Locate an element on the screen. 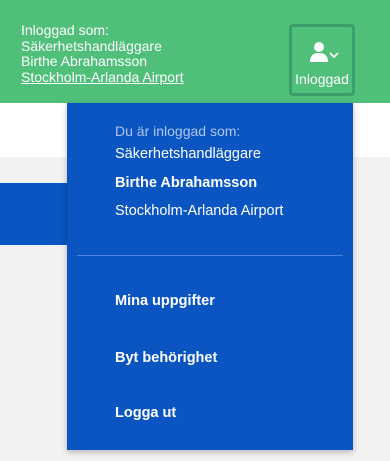 The width and height of the screenshot is (390, 461). dropdown-caption: Du är inloggad som: is located at coordinates (178, 131).